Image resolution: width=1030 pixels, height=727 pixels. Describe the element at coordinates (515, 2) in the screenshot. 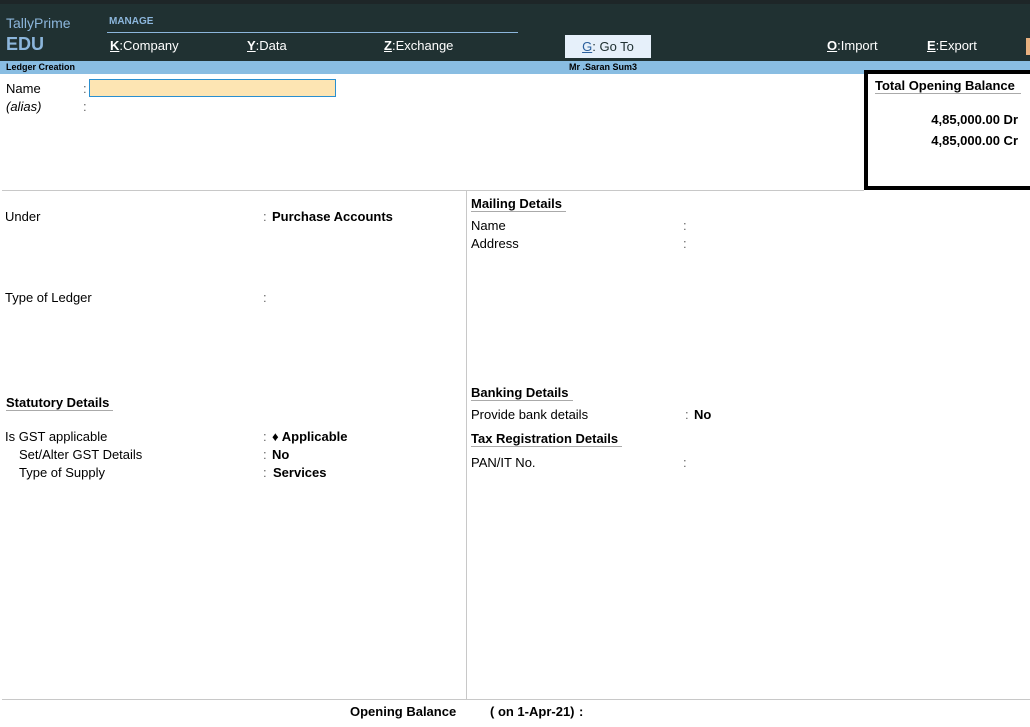

I see `window-strip` at that location.